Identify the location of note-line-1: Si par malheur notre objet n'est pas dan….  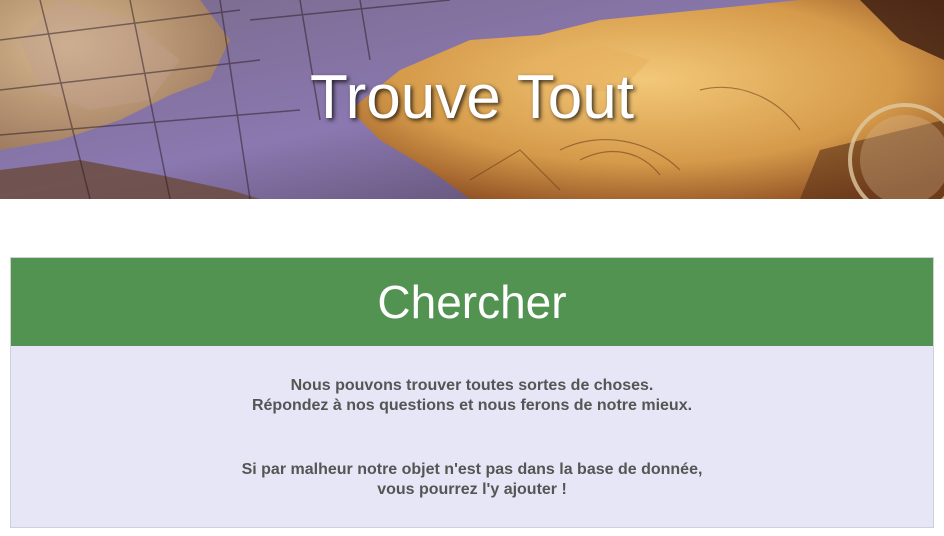
(472, 469).